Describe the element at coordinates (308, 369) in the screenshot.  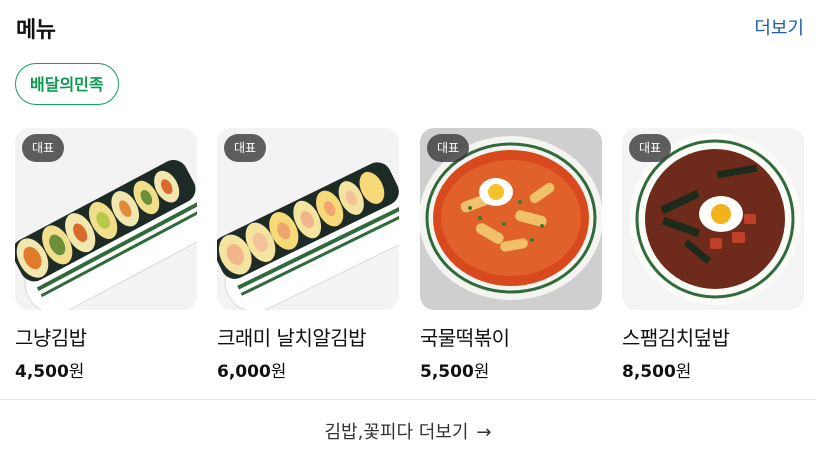
I see `menu-price: 6,000원` at that location.